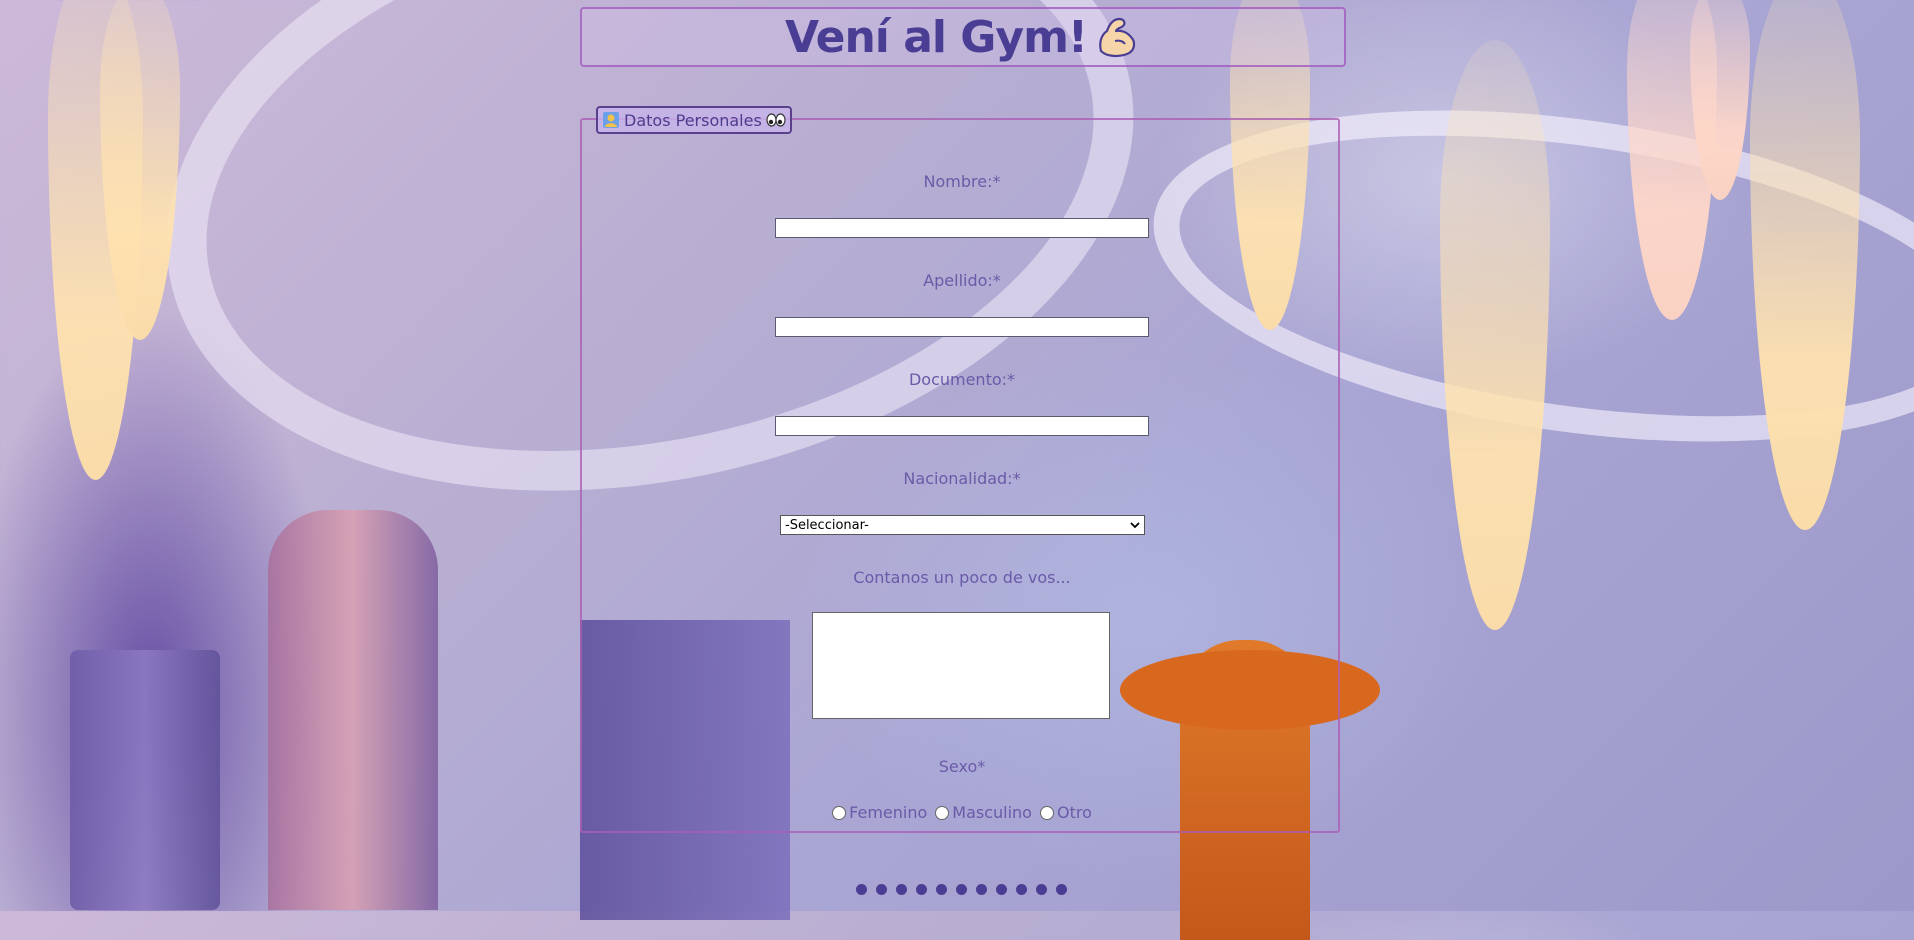 This screenshot has height=940, width=1914. Describe the element at coordinates (1117, 37) in the screenshot. I see `flexed-biceps-icon` at that location.